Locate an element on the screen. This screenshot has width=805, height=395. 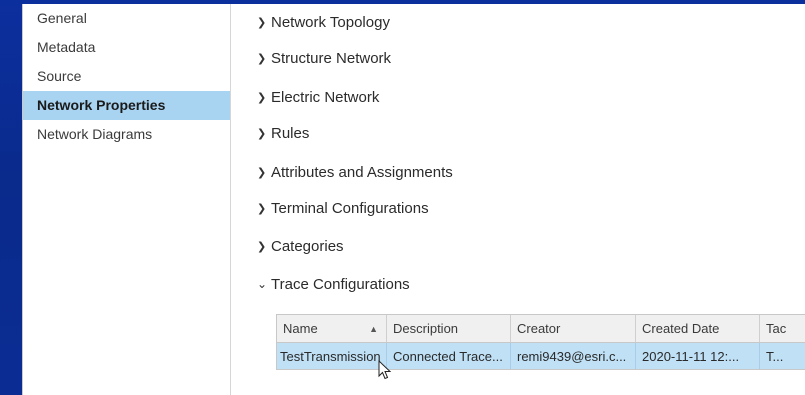
section-trace-configurations: ⌄ Trace Configurations is located at coordinates (333, 284).